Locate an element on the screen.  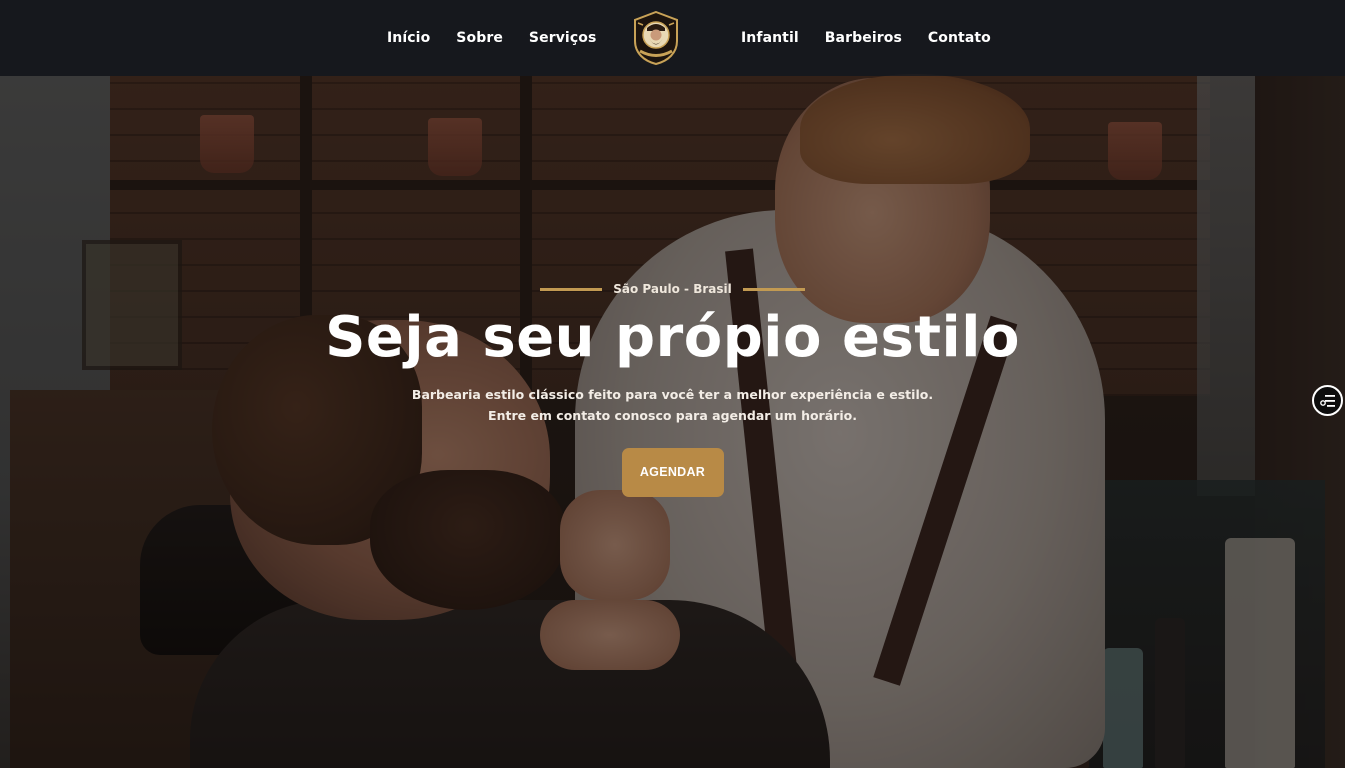
filter-settings-icon is located at coordinates (1327, 400).